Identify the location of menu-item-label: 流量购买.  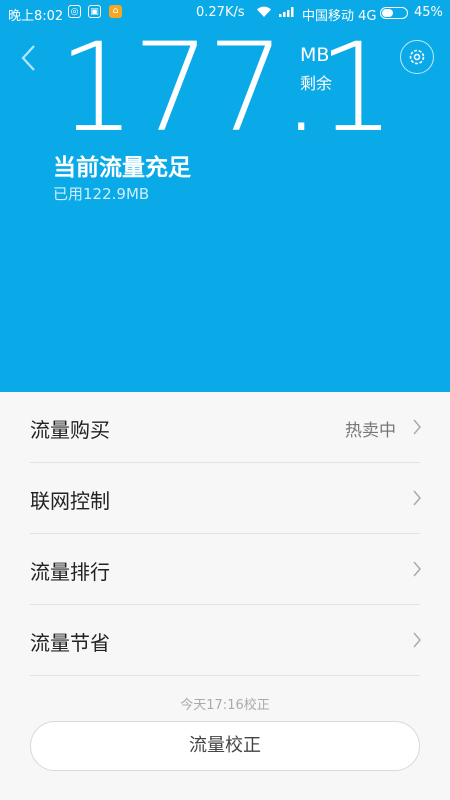
(70, 430).